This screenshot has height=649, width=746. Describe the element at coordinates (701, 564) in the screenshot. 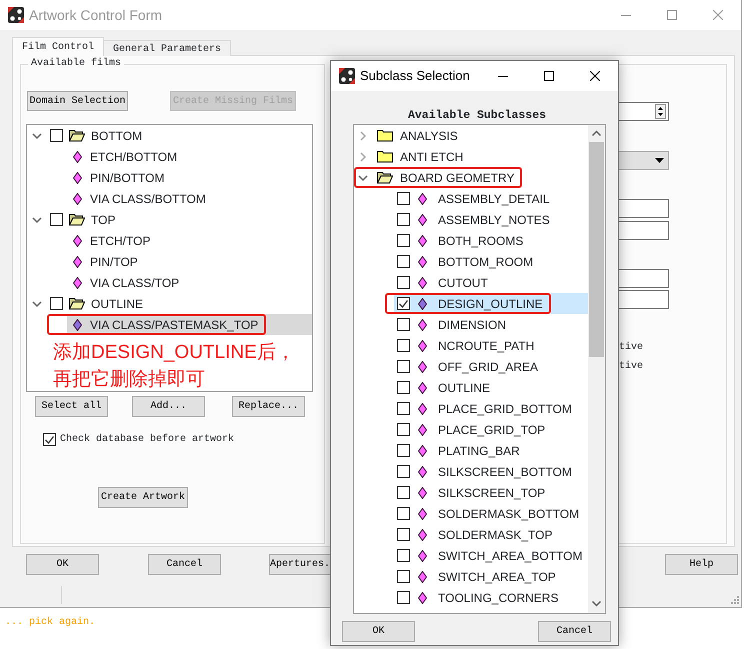

I see `button: Help` at that location.